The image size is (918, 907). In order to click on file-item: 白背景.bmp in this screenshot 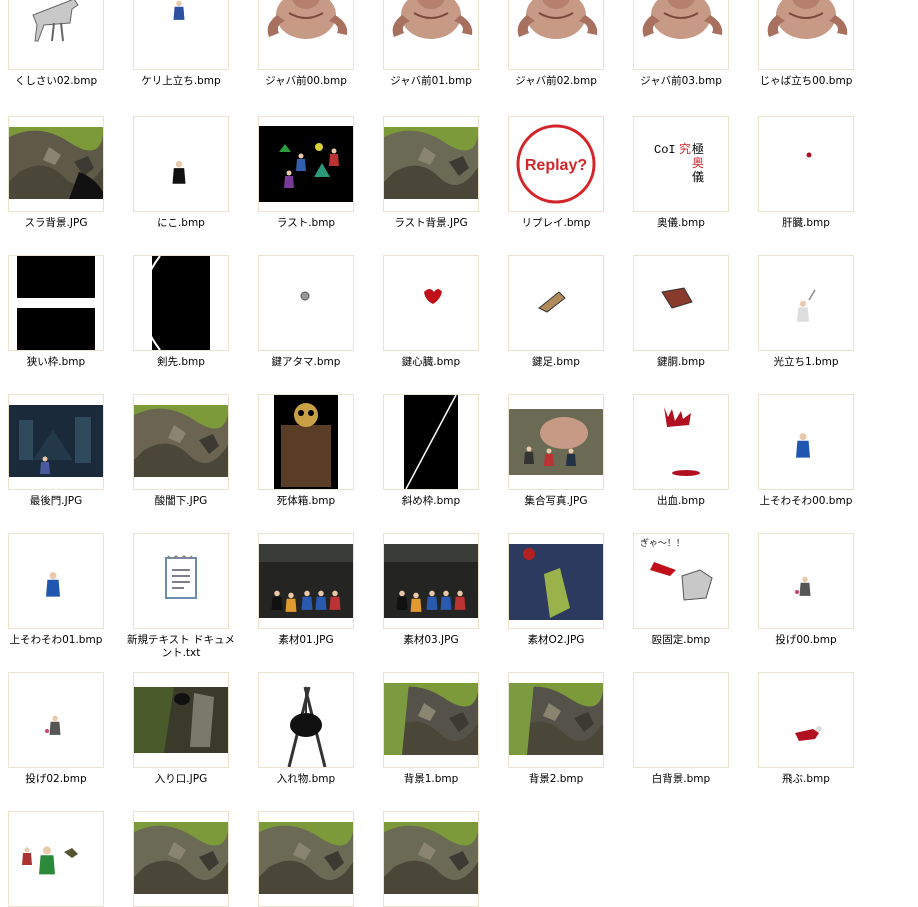, I will do `click(685, 451)`.